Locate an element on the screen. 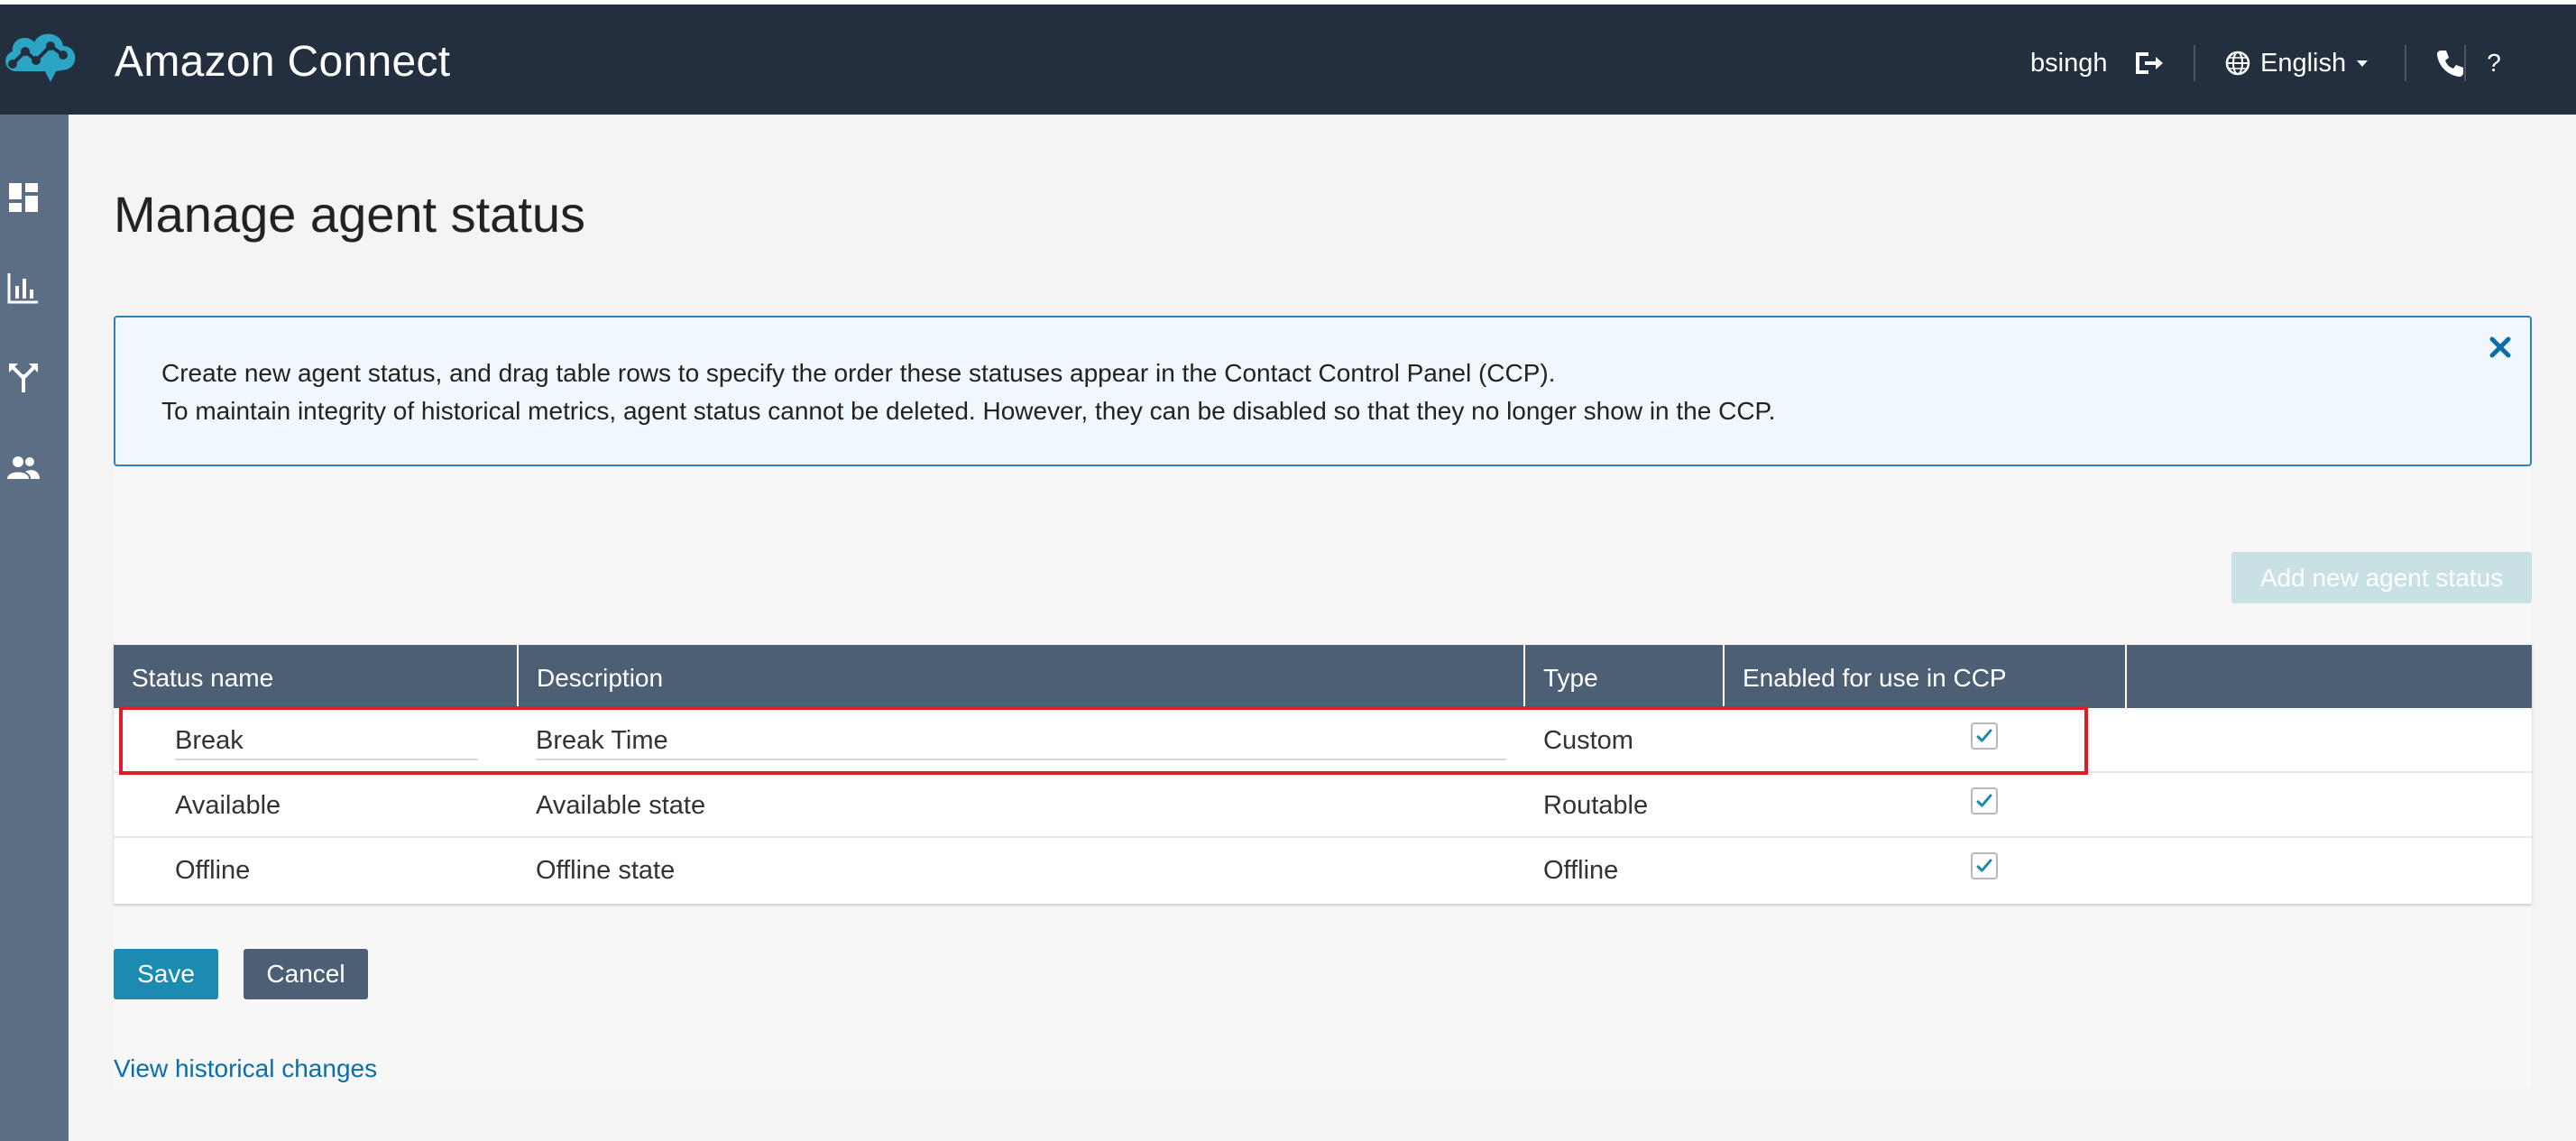 The width and height of the screenshot is (2576, 1141). table-row: Offline Offline state Offline is located at coordinates (1323, 870).